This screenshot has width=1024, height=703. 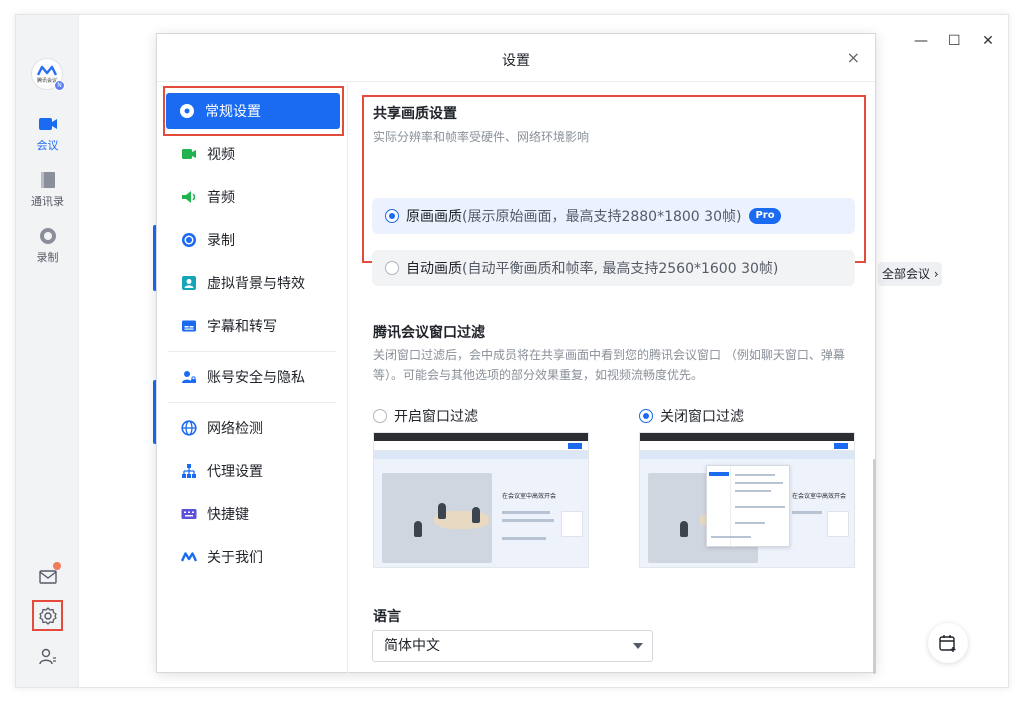 I want to click on option-label: 自动画质, so click(x=434, y=269).